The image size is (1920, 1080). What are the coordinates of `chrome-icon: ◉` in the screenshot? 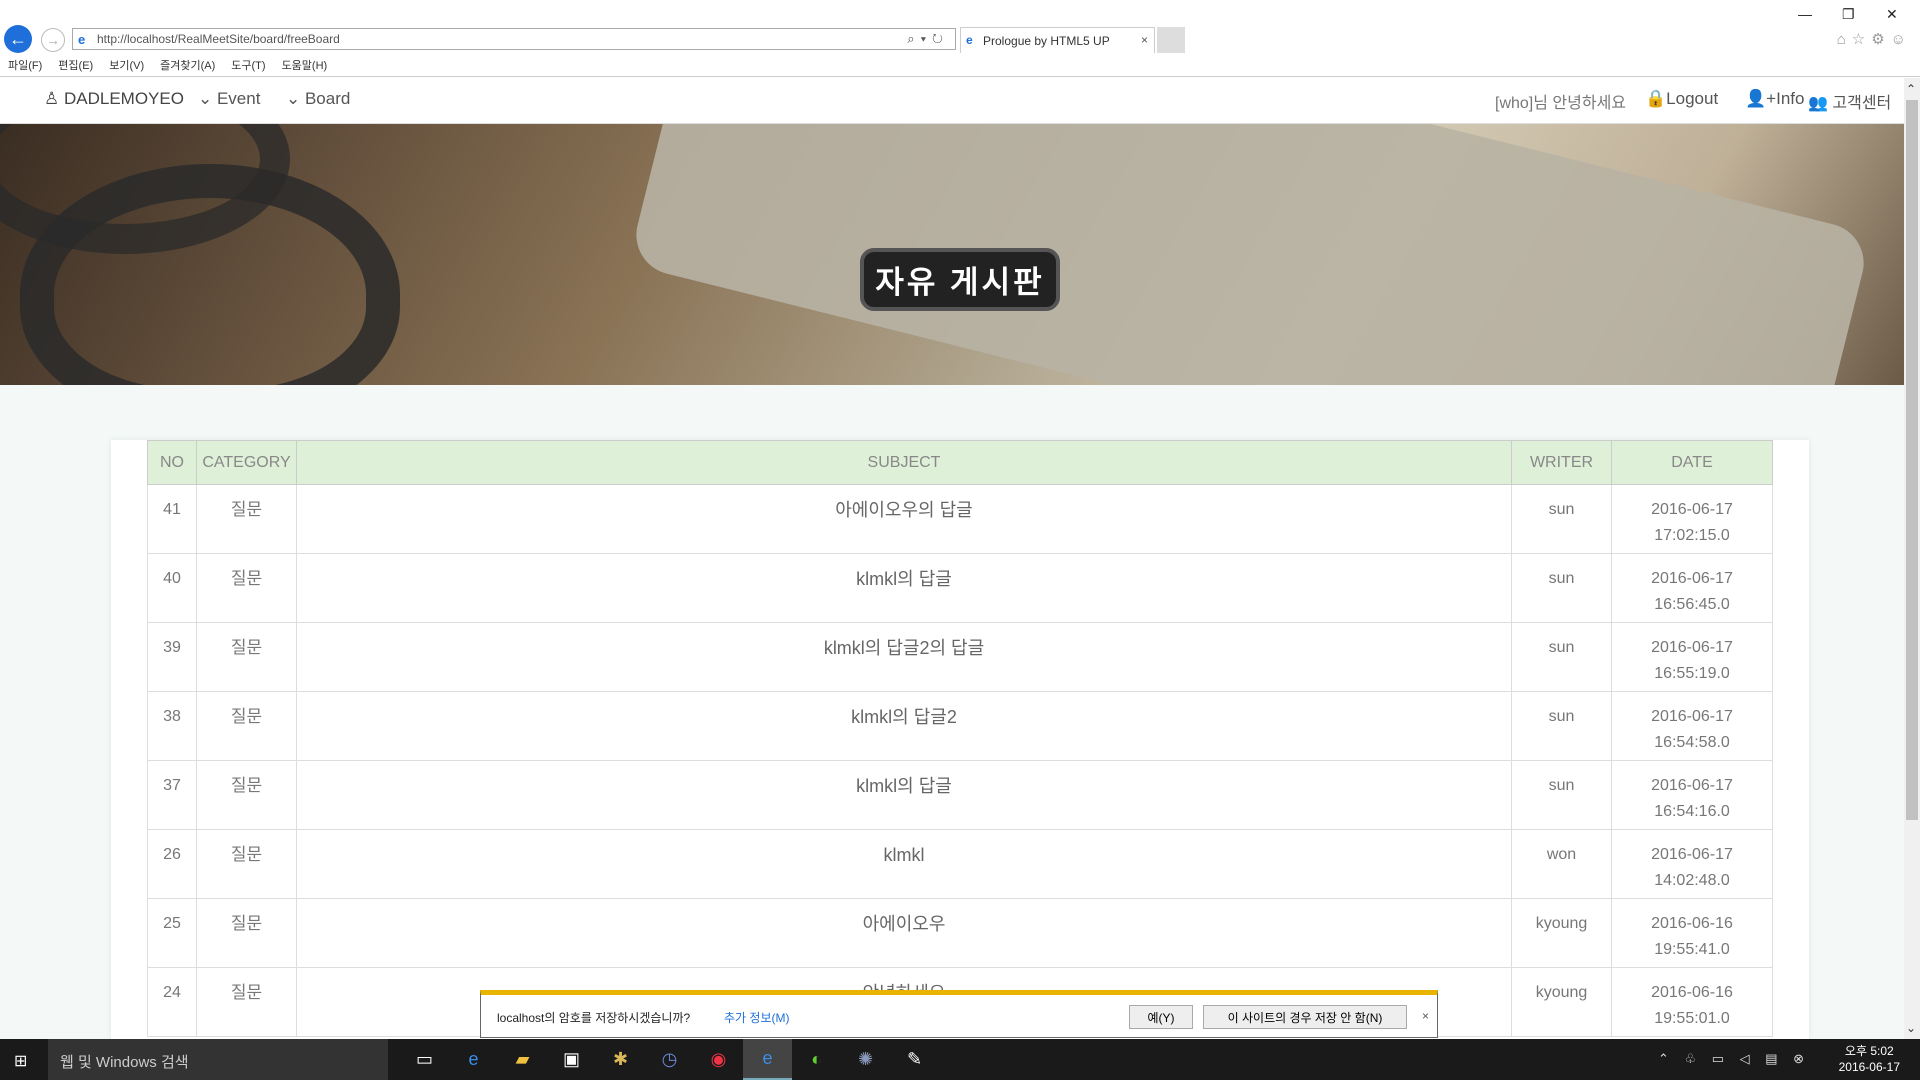 It's located at (718, 1059).